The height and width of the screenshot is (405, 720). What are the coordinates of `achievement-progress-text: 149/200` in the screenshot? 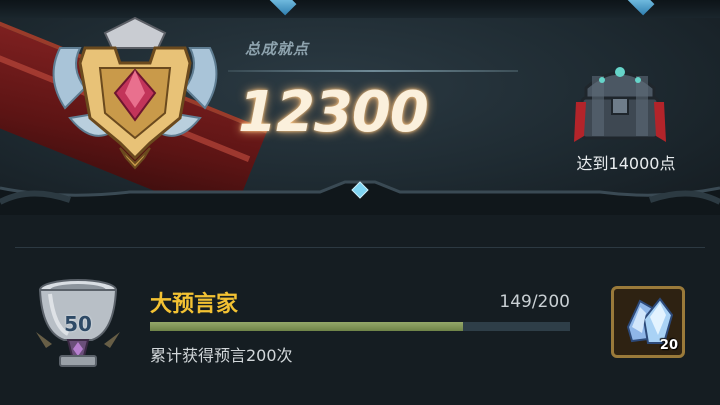 It's located at (534, 302).